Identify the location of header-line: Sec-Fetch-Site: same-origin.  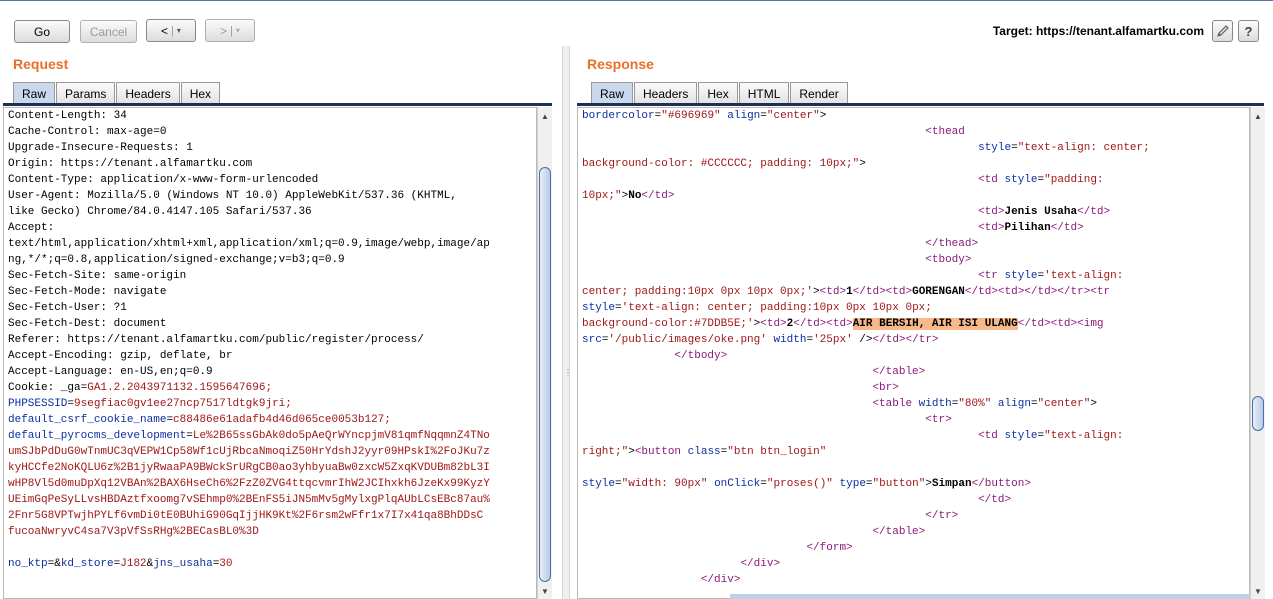
(97, 276).